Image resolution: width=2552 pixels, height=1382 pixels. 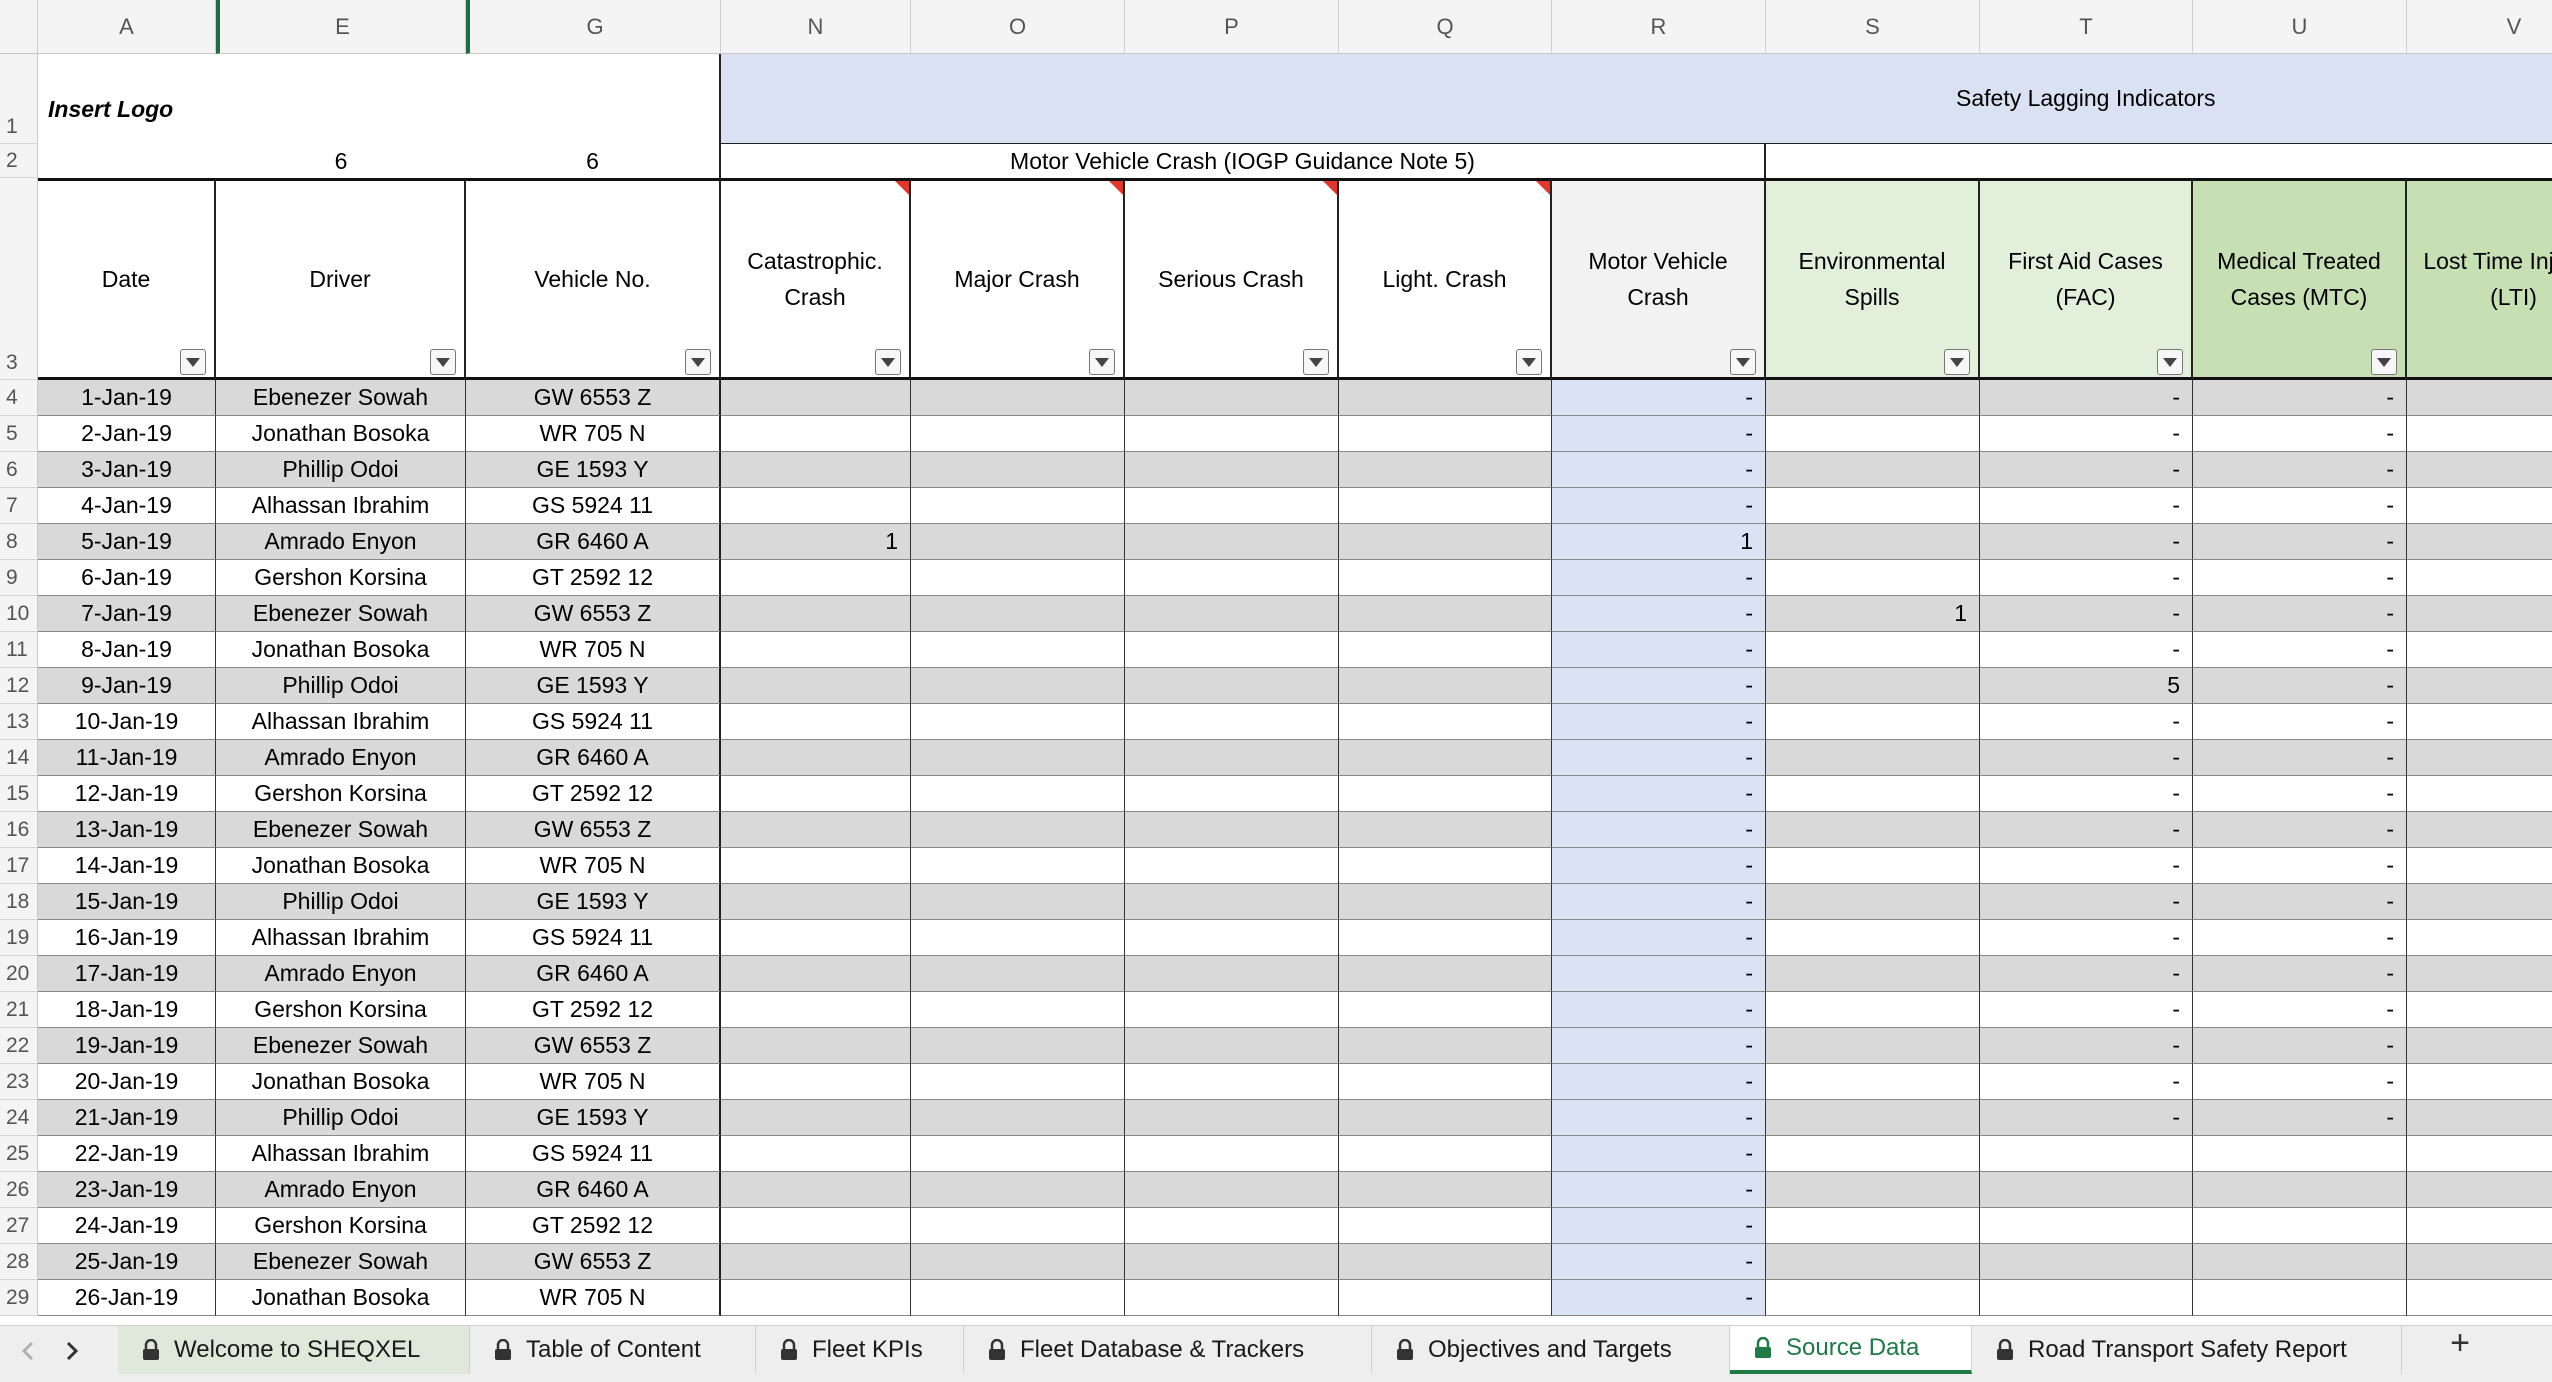 What do you see at coordinates (1018, 27) in the screenshot?
I see `column-header-o: O` at bounding box center [1018, 27].